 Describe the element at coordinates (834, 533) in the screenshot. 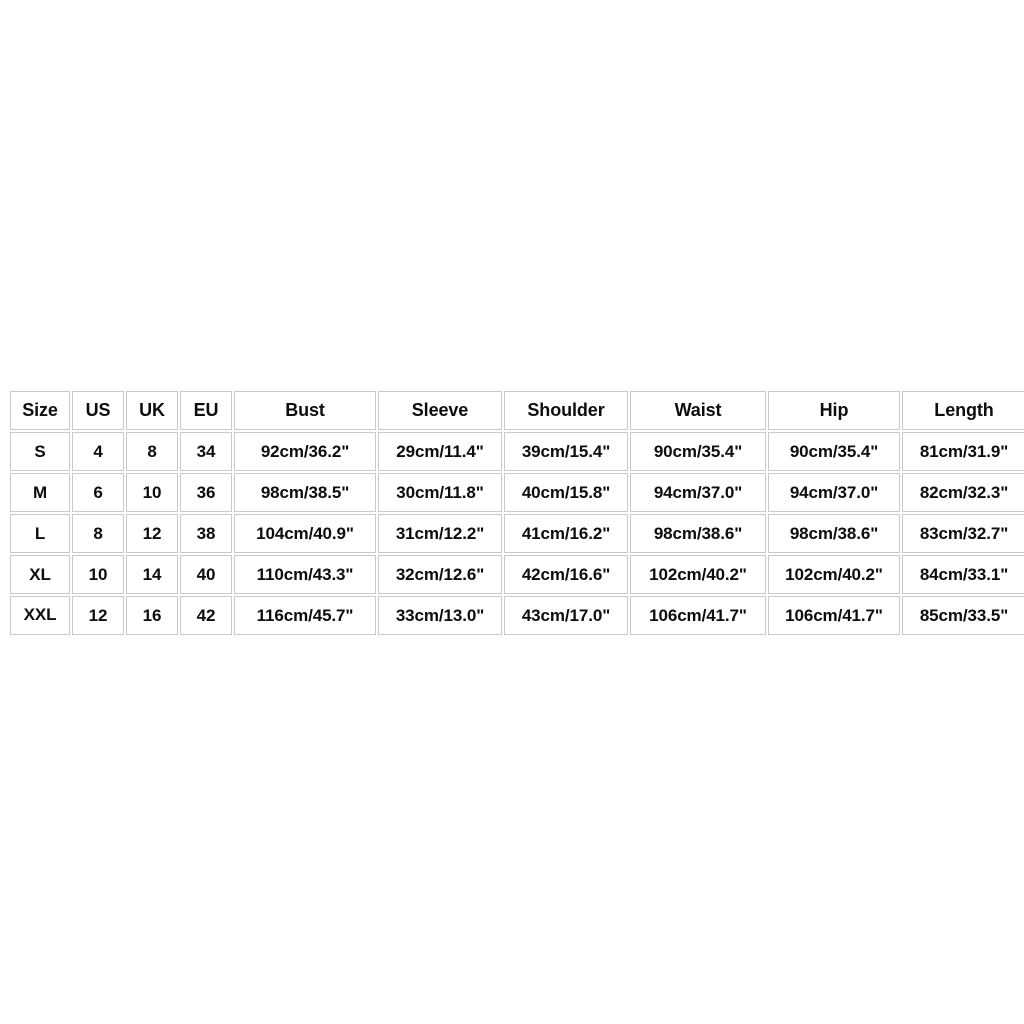

I see `cell-hip: 98cm/38.6"` at that location.